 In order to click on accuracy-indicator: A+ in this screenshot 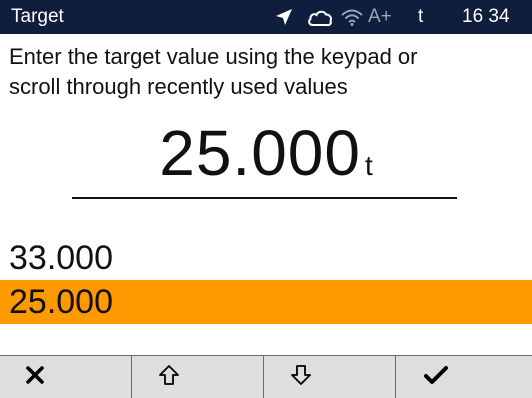, I will do `click(380, 16)`.